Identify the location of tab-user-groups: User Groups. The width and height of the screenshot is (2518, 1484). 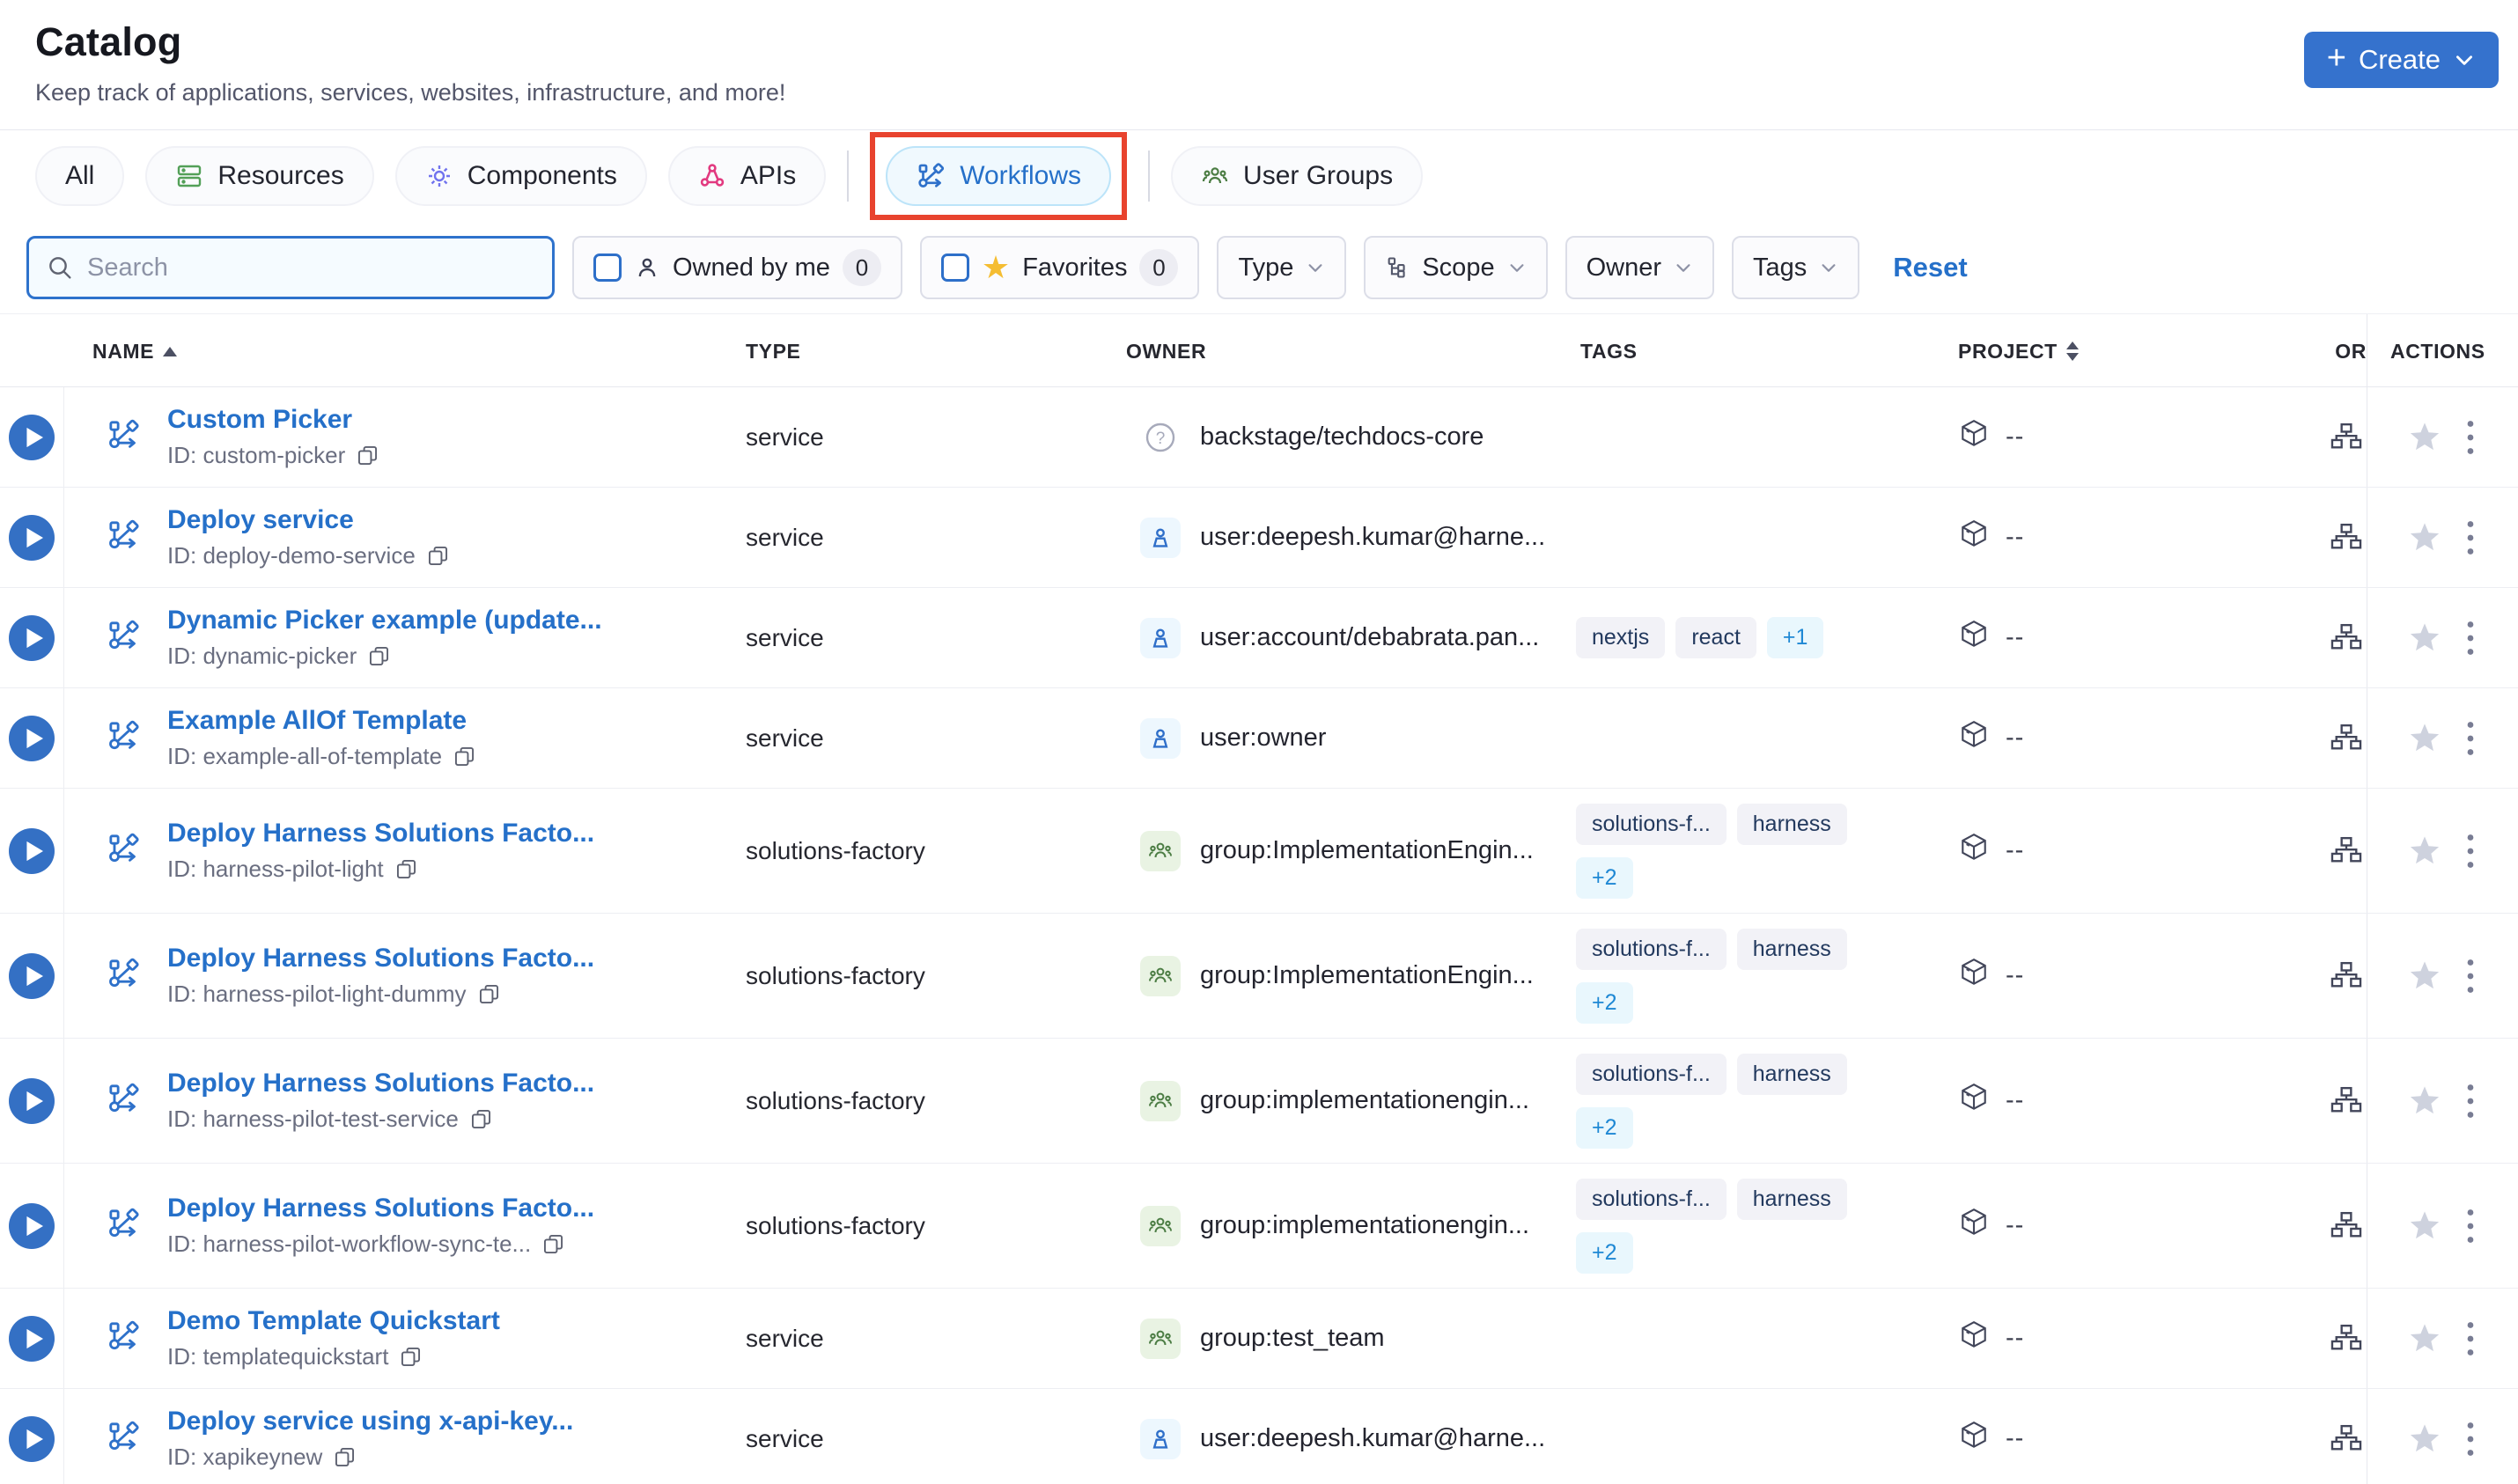
(1297, 176).